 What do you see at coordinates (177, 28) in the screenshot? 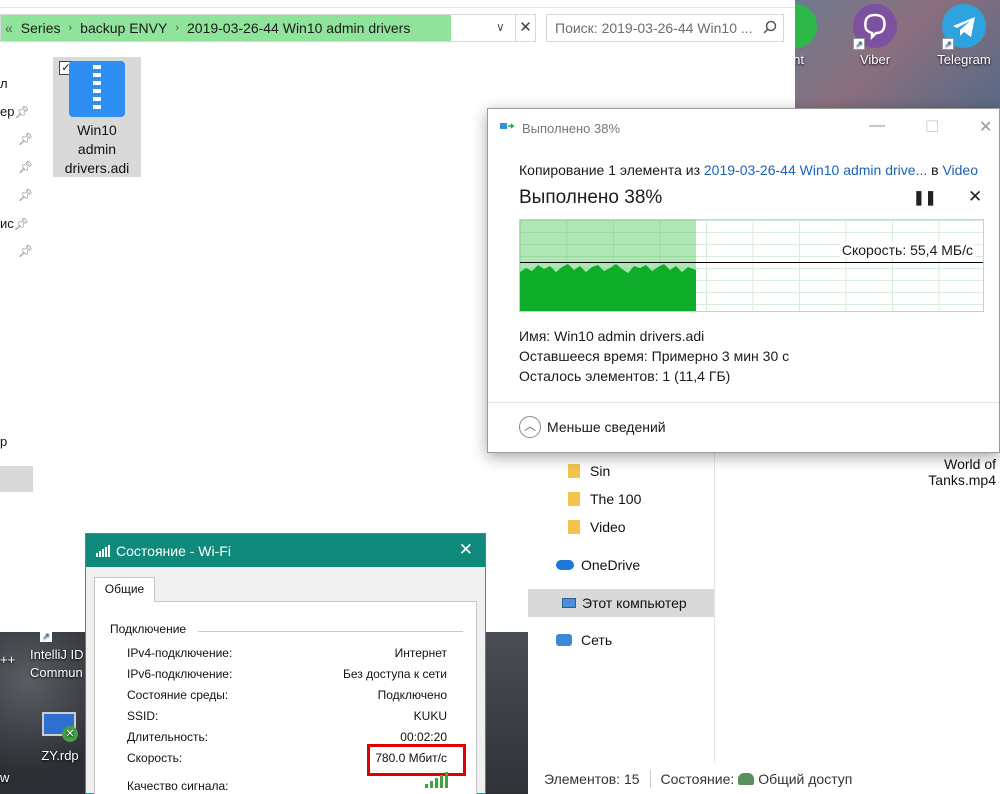
I see `chevron-right-icon: ›` at bounding box center [177, 28].